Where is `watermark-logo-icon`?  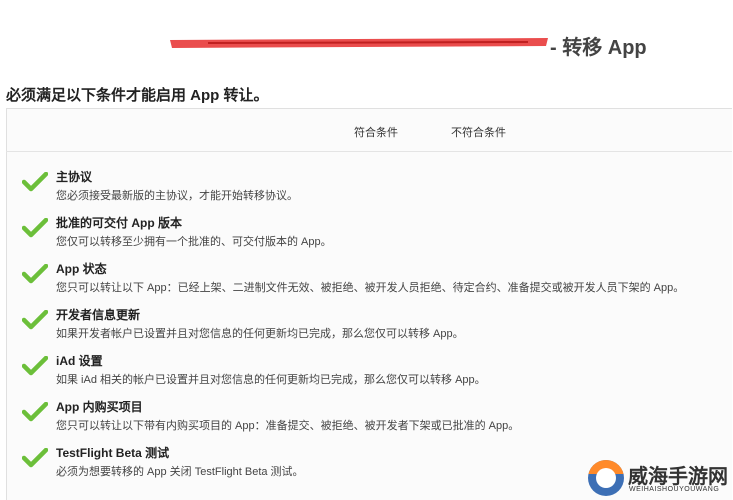
watermark-logo-icon is located at coordinates (606, 478).